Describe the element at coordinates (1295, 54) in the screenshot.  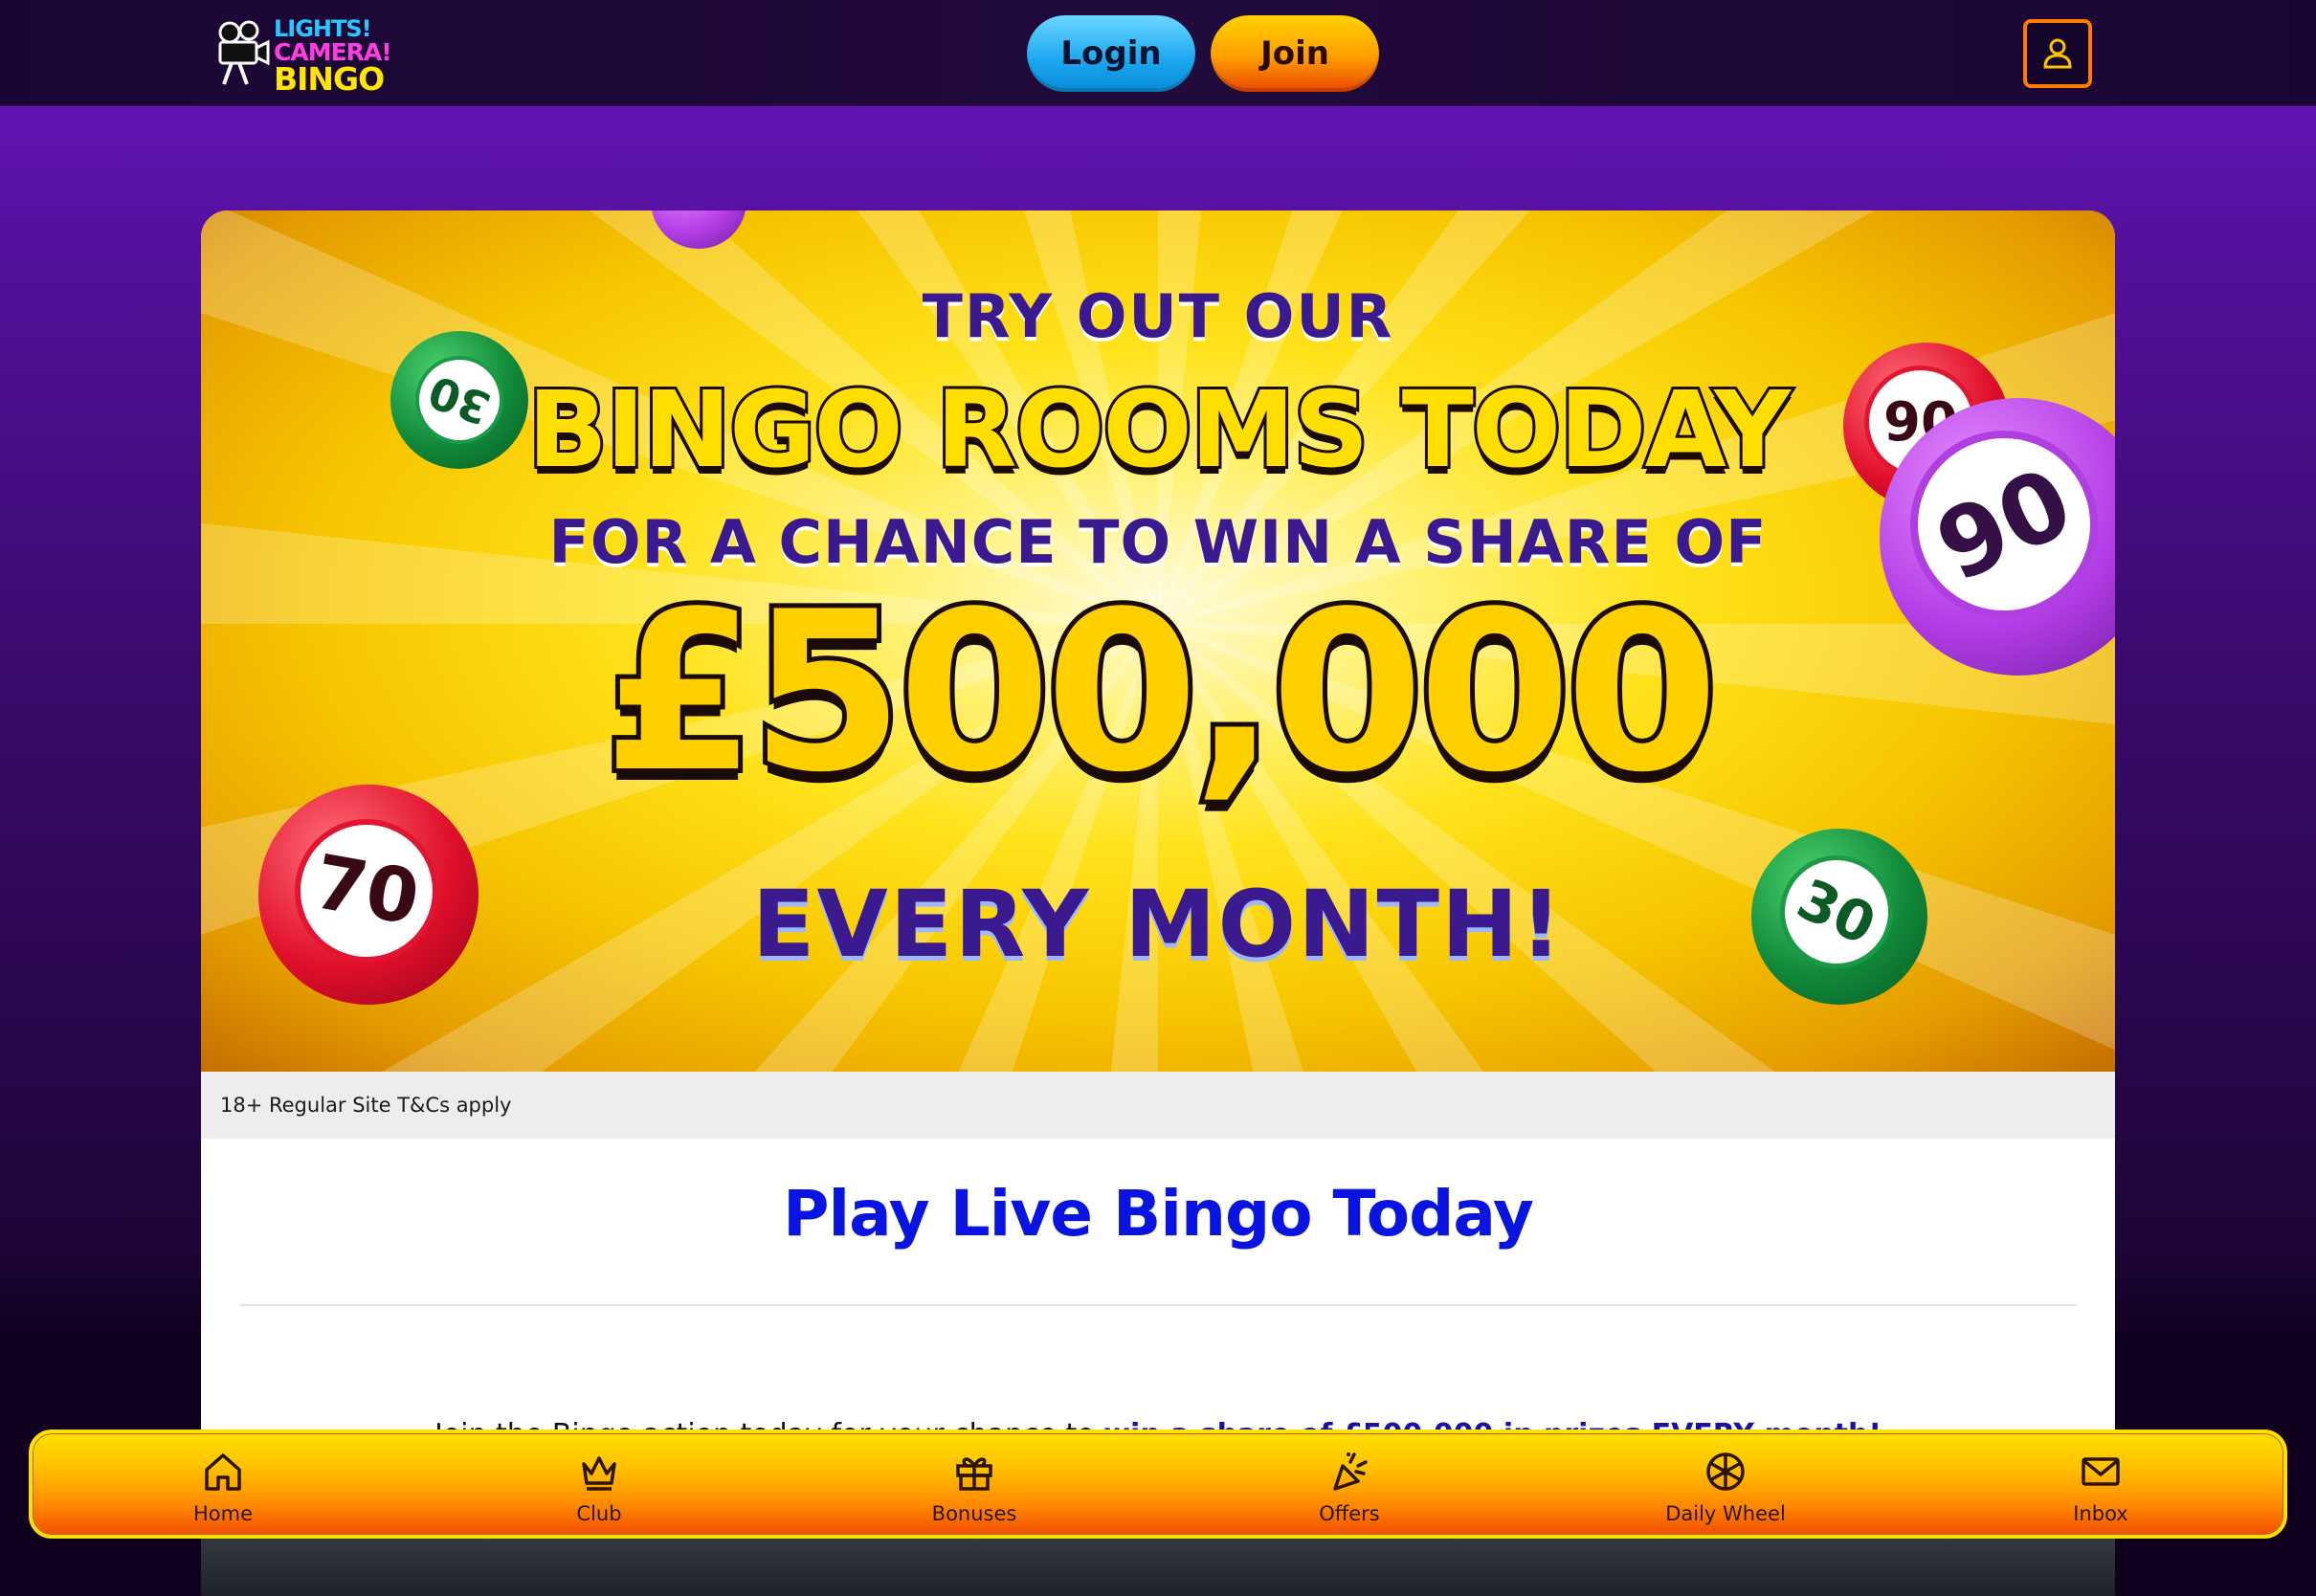
I see `join-button: Join` at that location.